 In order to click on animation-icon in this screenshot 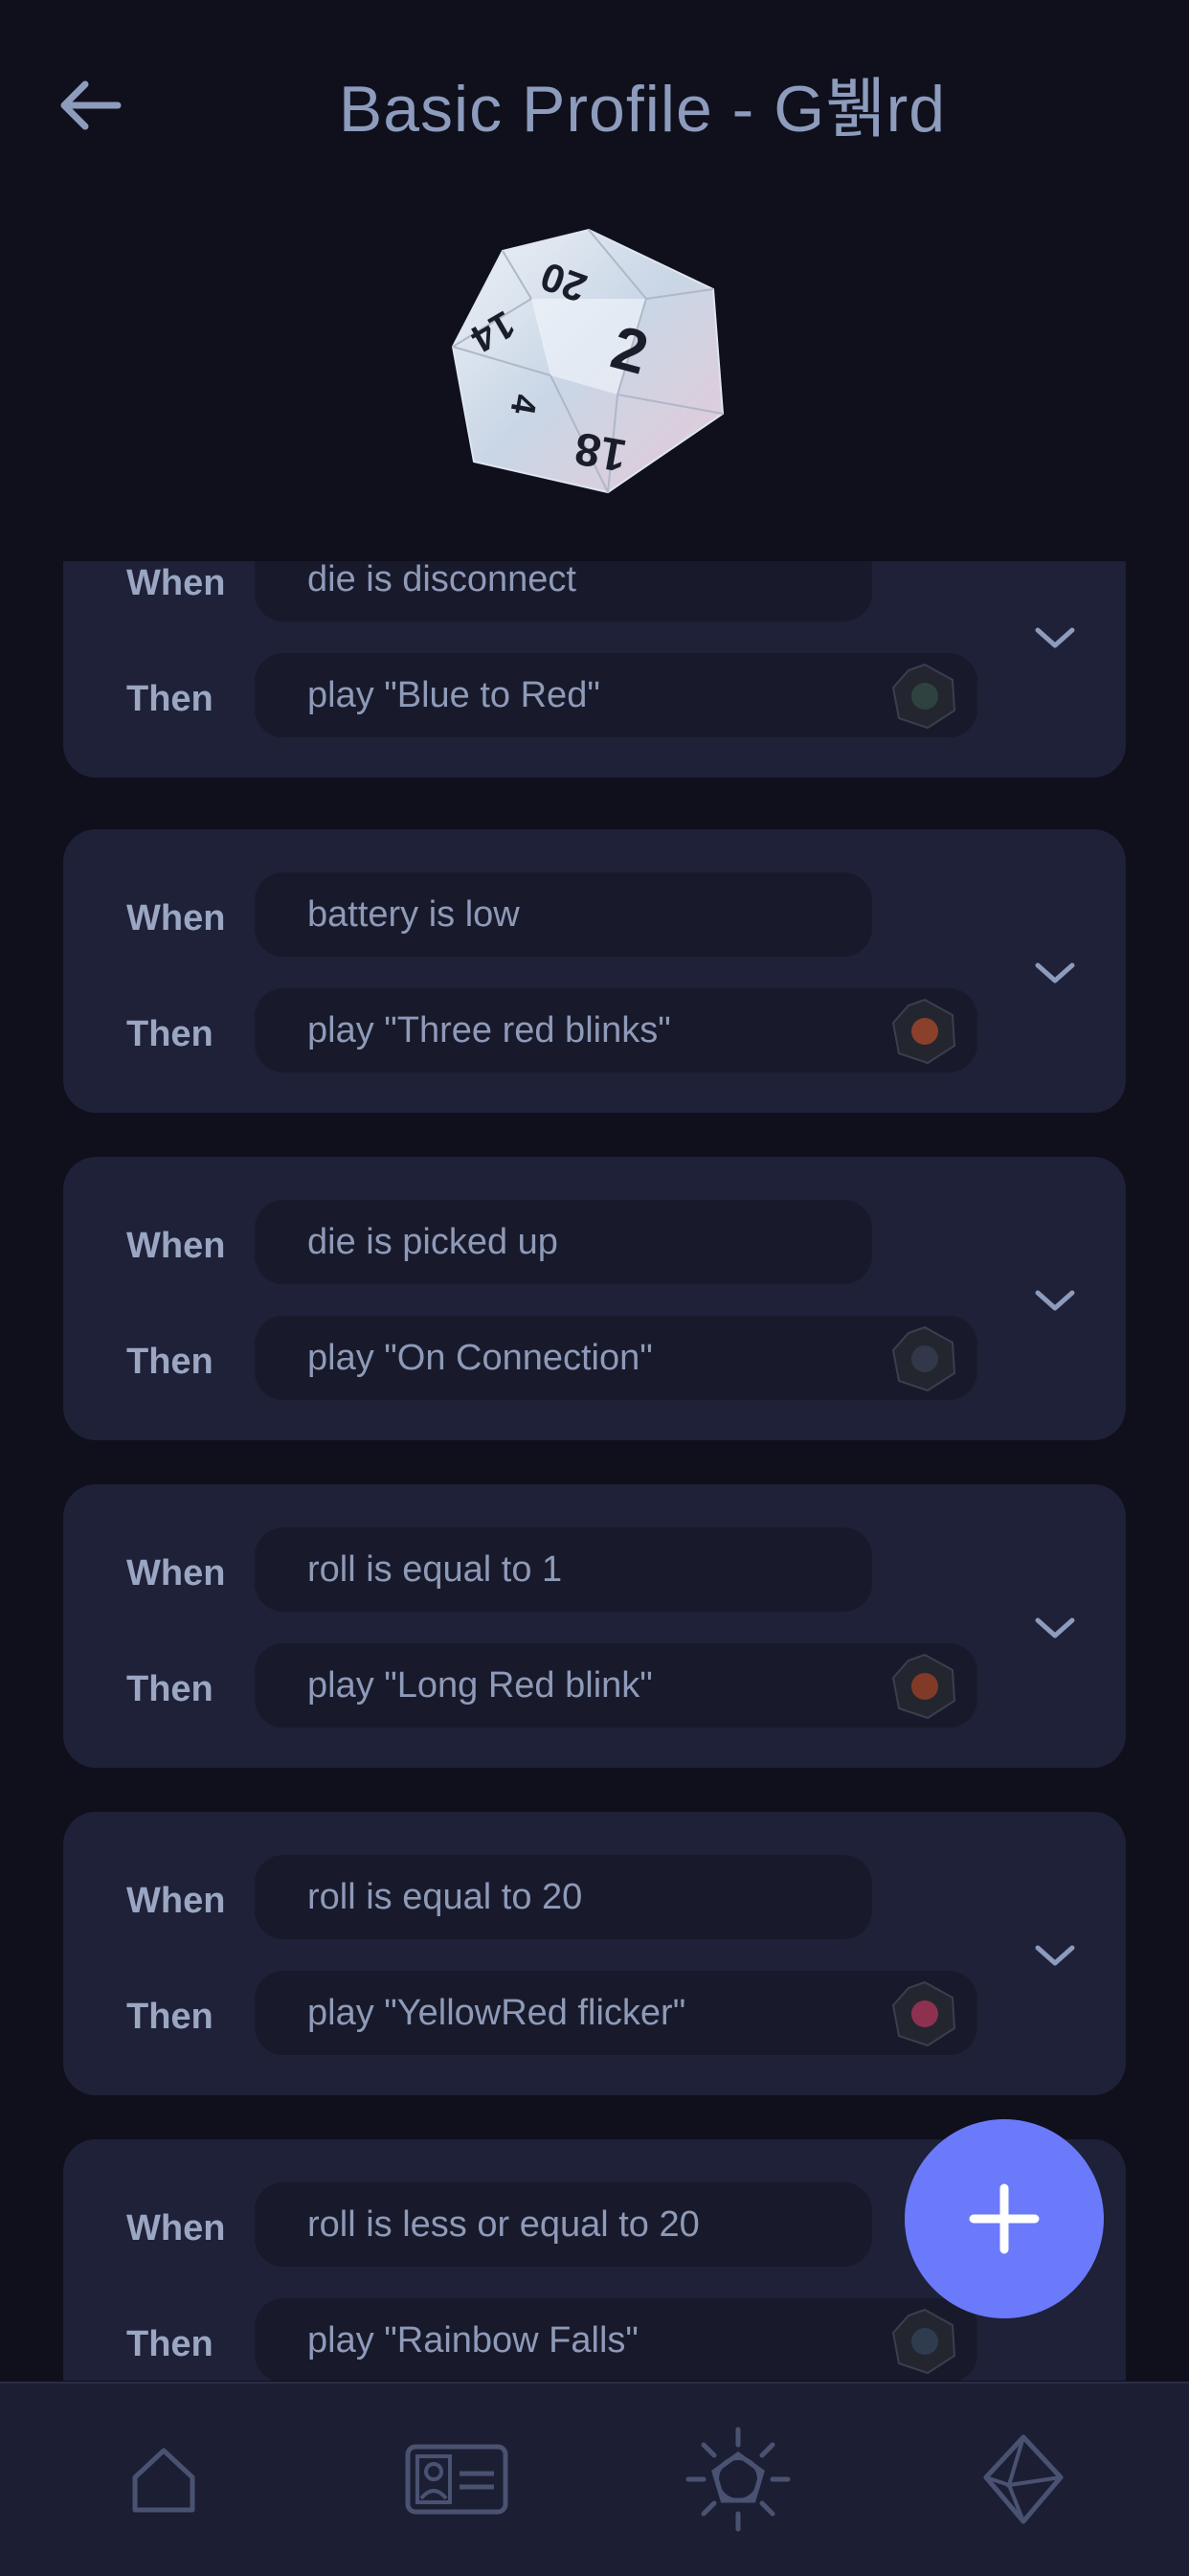, I will do `click(738, 2479)`.